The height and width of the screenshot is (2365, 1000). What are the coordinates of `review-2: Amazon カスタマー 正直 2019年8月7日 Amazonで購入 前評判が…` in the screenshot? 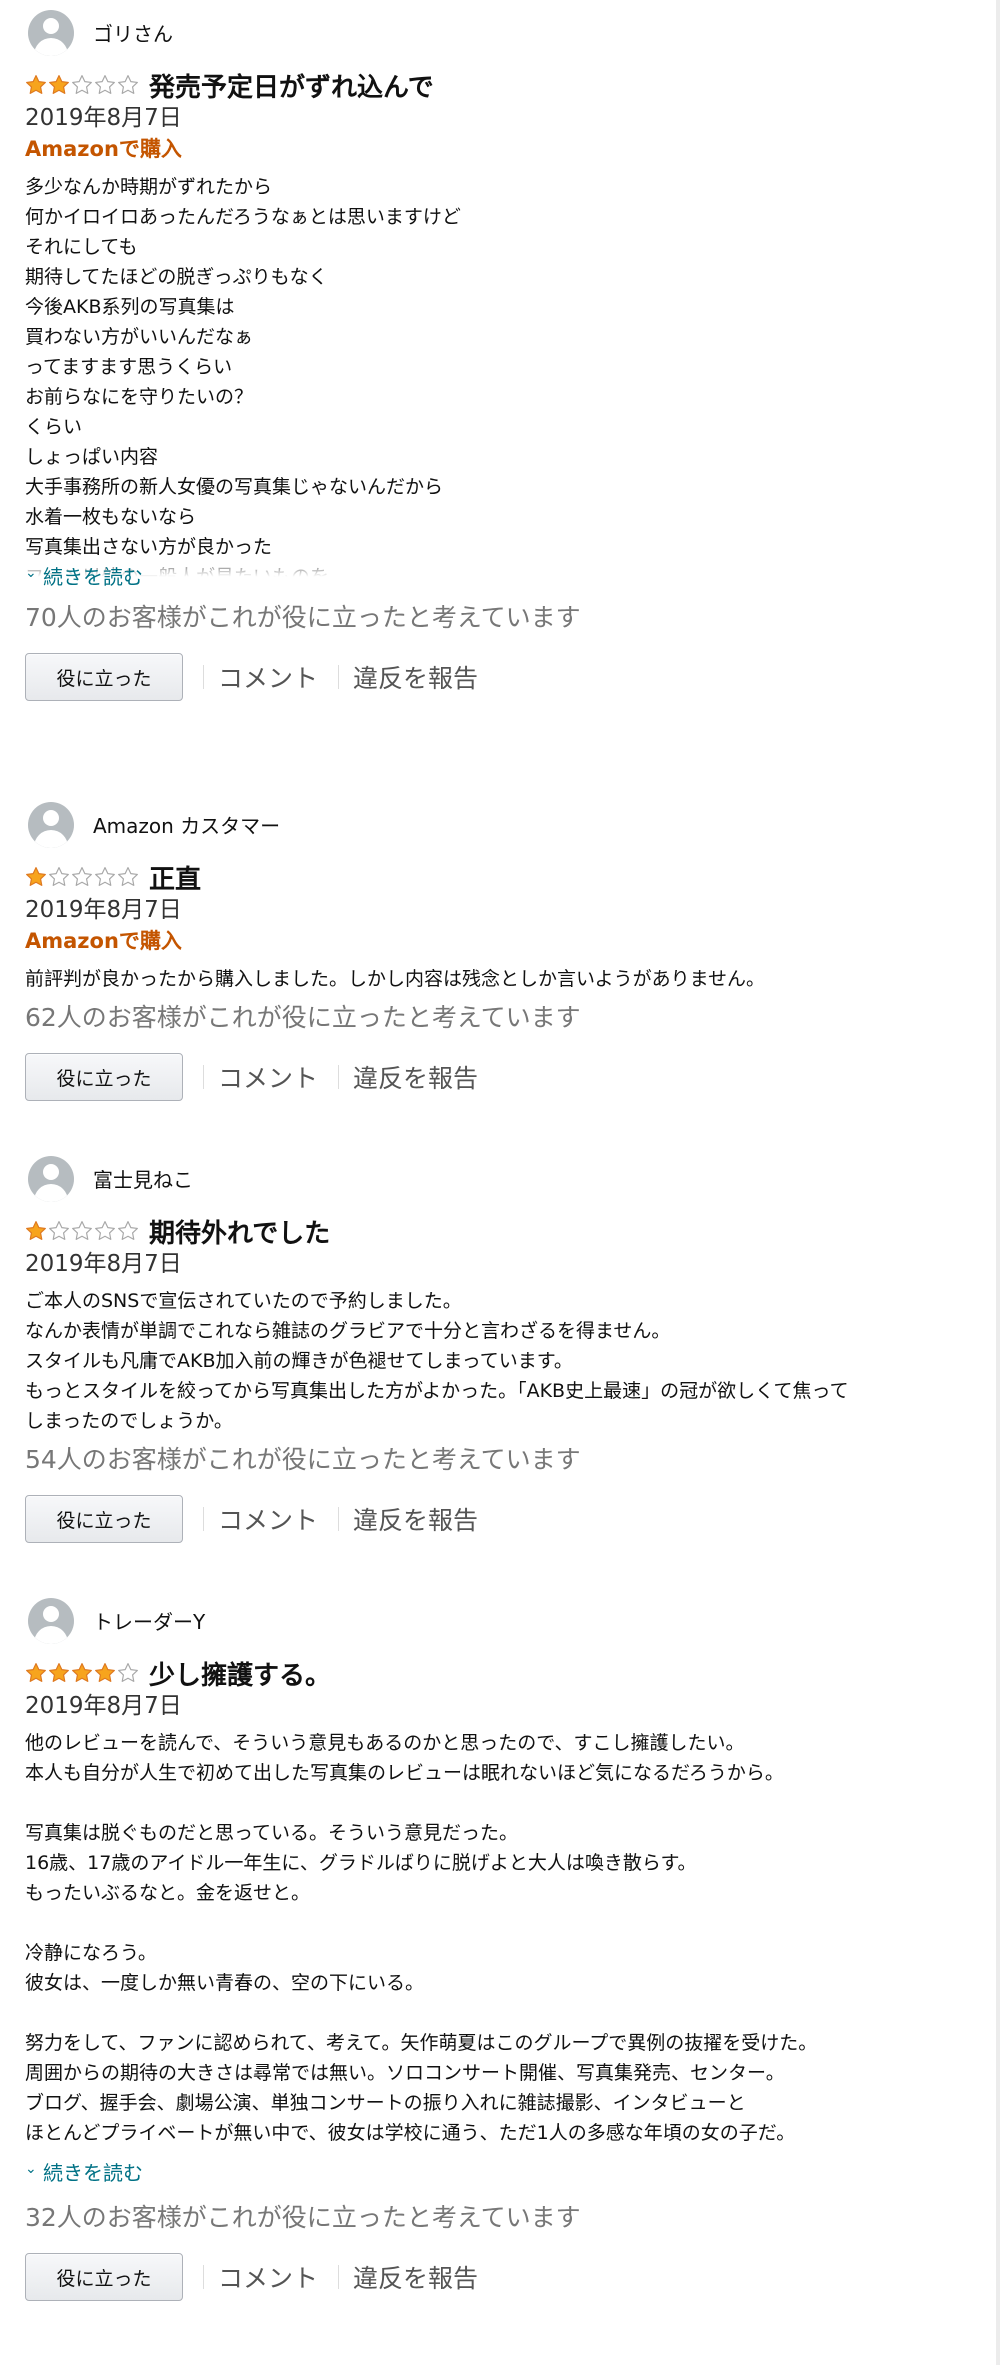 It's located at (492, 954).